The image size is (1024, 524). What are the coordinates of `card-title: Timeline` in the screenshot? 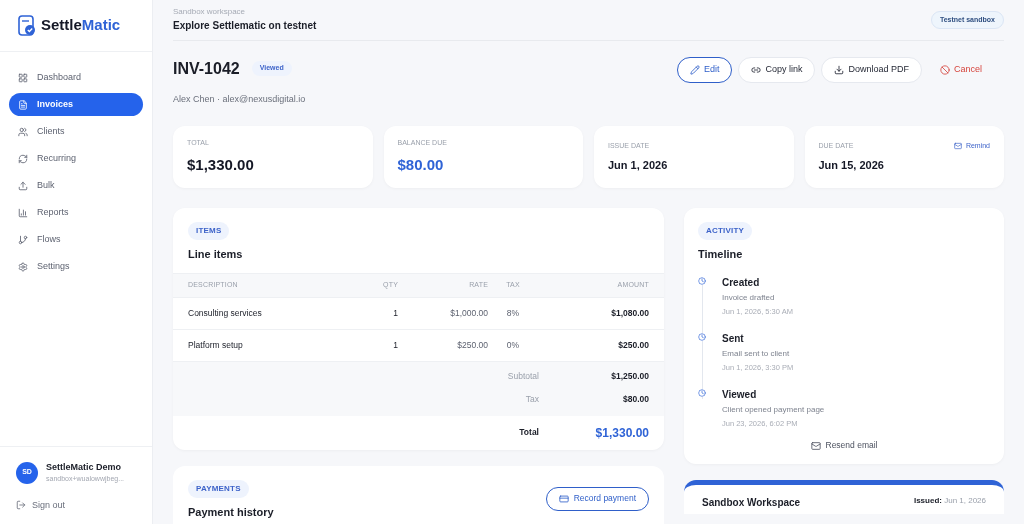 It's located at (721, 254).